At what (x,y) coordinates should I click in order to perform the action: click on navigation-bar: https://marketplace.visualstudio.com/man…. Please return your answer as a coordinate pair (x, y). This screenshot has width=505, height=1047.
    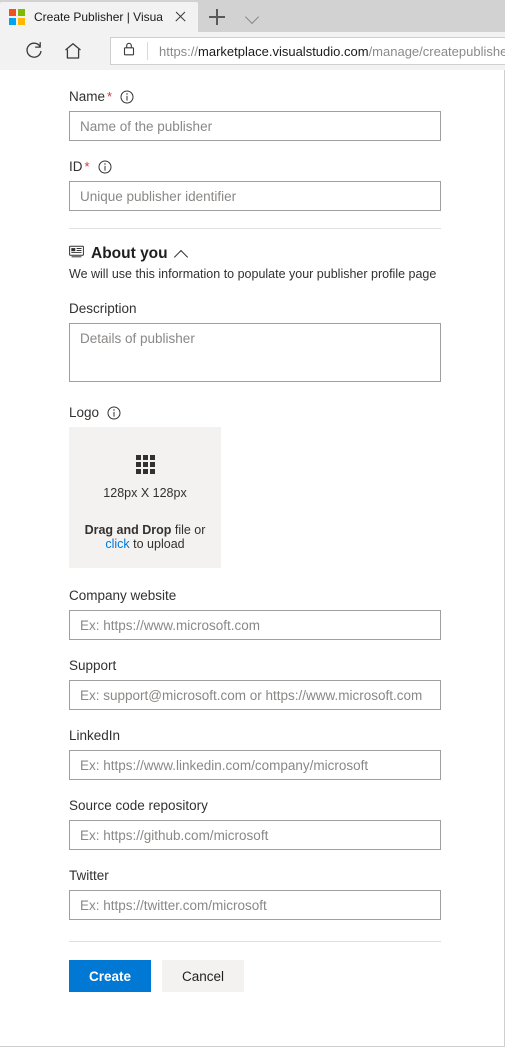
    Looking at the image, I should click on (252, 51).